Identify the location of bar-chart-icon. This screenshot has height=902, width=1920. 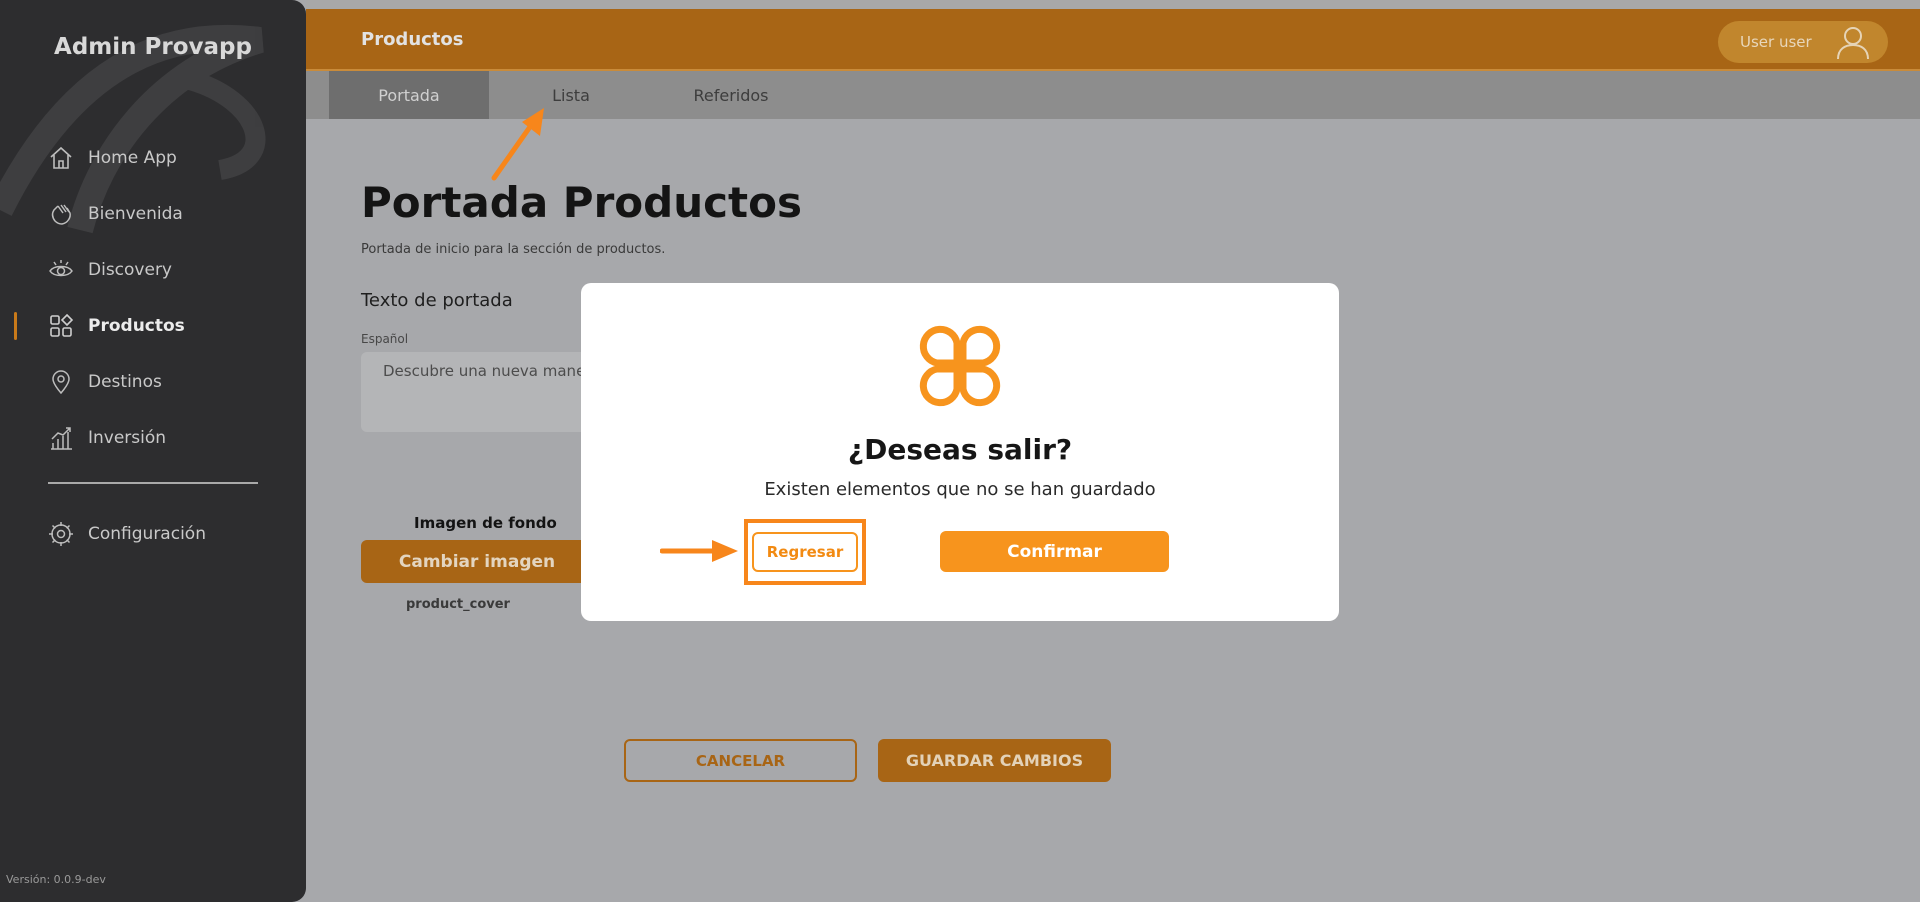
(61, 438).